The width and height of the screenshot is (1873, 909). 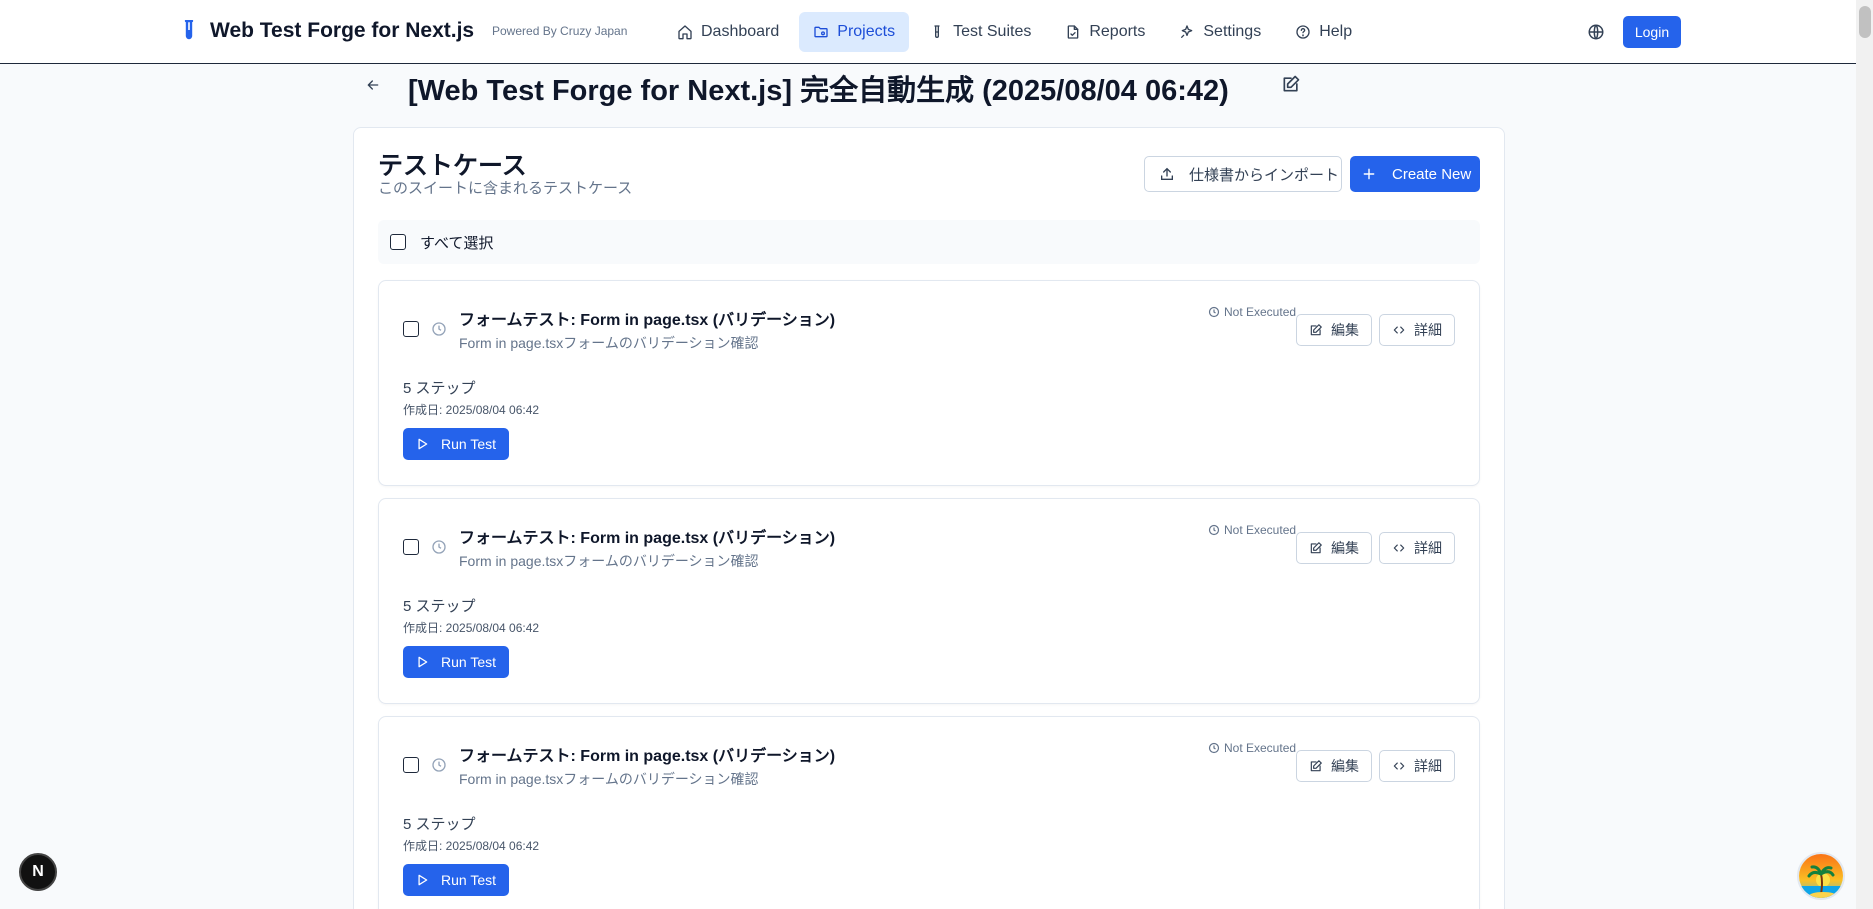 I want to click on select-all-label: すべて選択, so click(x=457, y=243).